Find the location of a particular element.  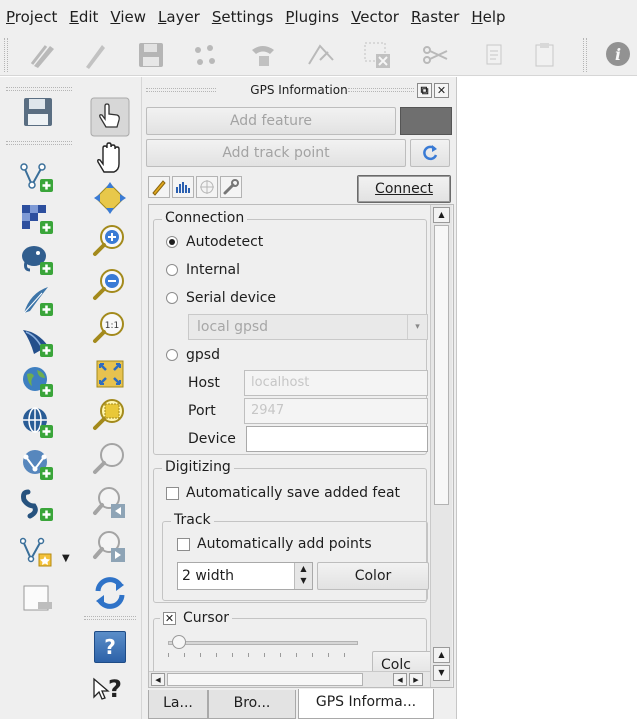

chevron-down-icon: ▼ is located at coordinates (66, 558).